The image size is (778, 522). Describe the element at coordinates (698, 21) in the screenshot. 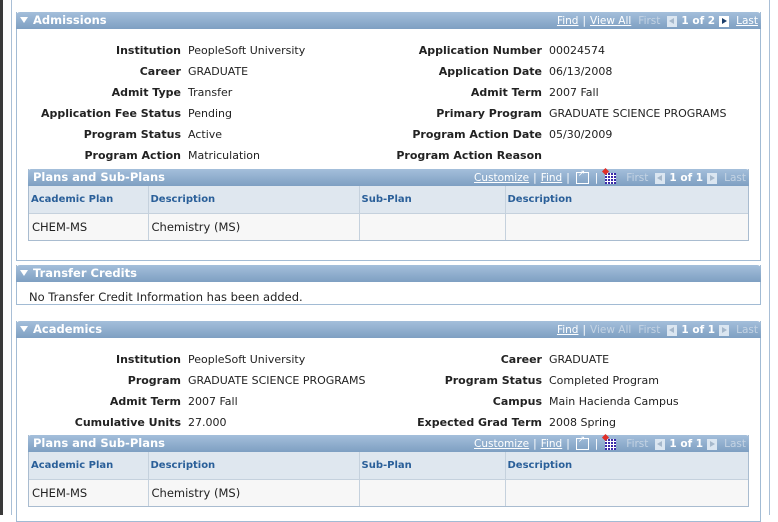

I see `row-count: 1 of 2` at that location.